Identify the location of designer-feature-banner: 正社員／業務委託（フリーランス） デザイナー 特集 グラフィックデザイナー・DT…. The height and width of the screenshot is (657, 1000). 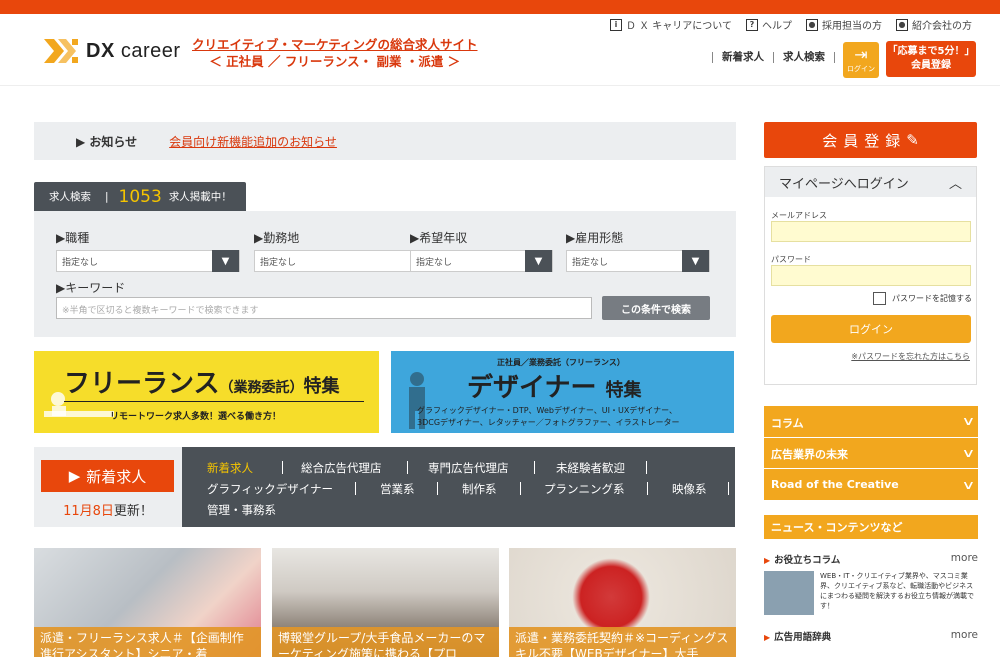
(562, 392).